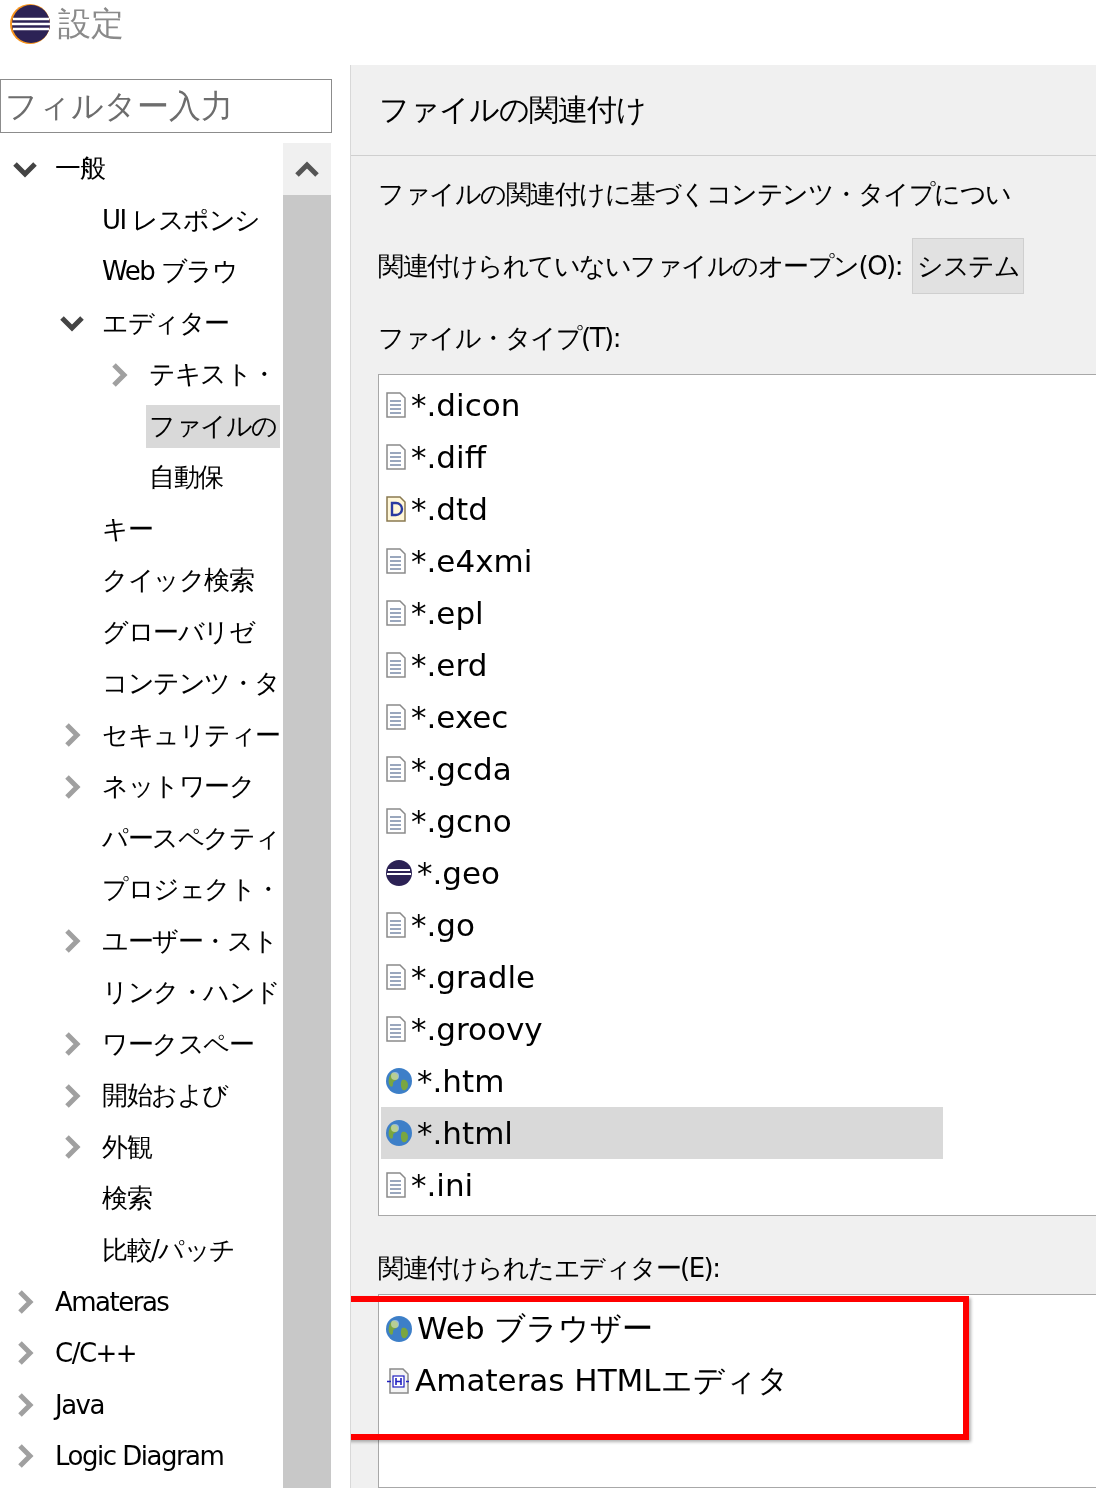 The image size is (1096, 1488). What do you see at coordinates (181, 220) in the screenshot?
I see `tree-item: UI レスポンシ` at bounding box center [181, 220].